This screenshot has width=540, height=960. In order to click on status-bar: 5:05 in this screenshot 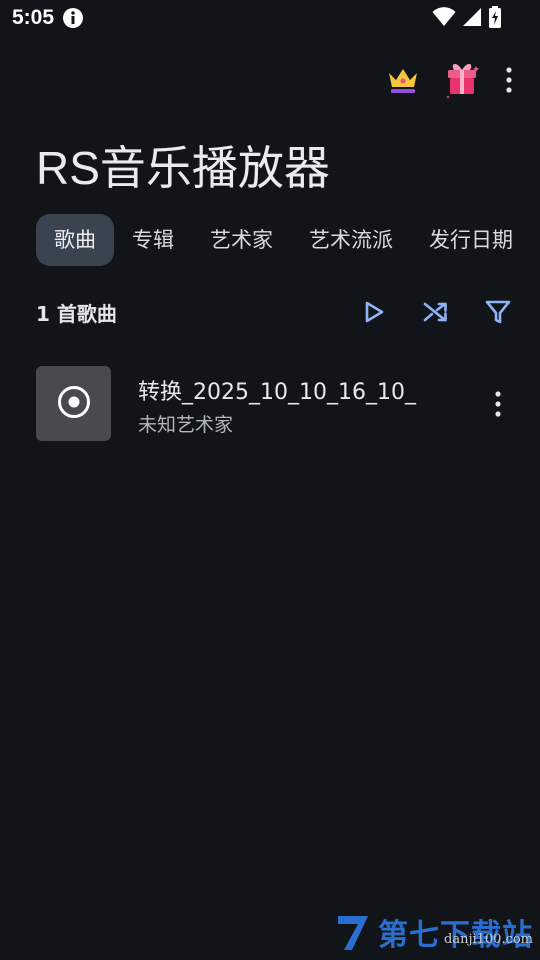, I will do `click(270, 19)`.